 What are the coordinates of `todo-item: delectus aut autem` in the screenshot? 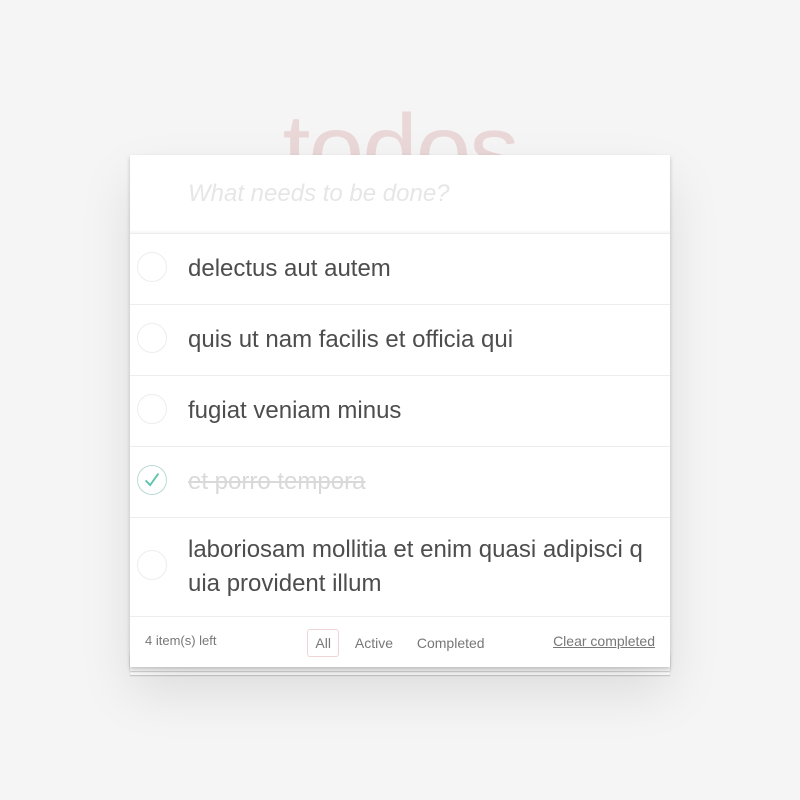 It's located at (400, 269).